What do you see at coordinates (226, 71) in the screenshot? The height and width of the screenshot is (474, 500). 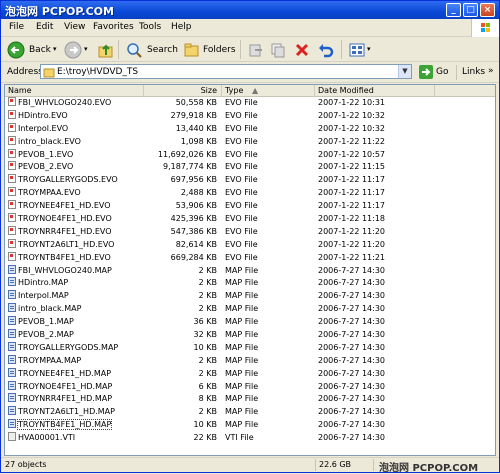 I see `address-input: E:\troy\HVDVD_TS ▼` at bounding box center [226, 71].